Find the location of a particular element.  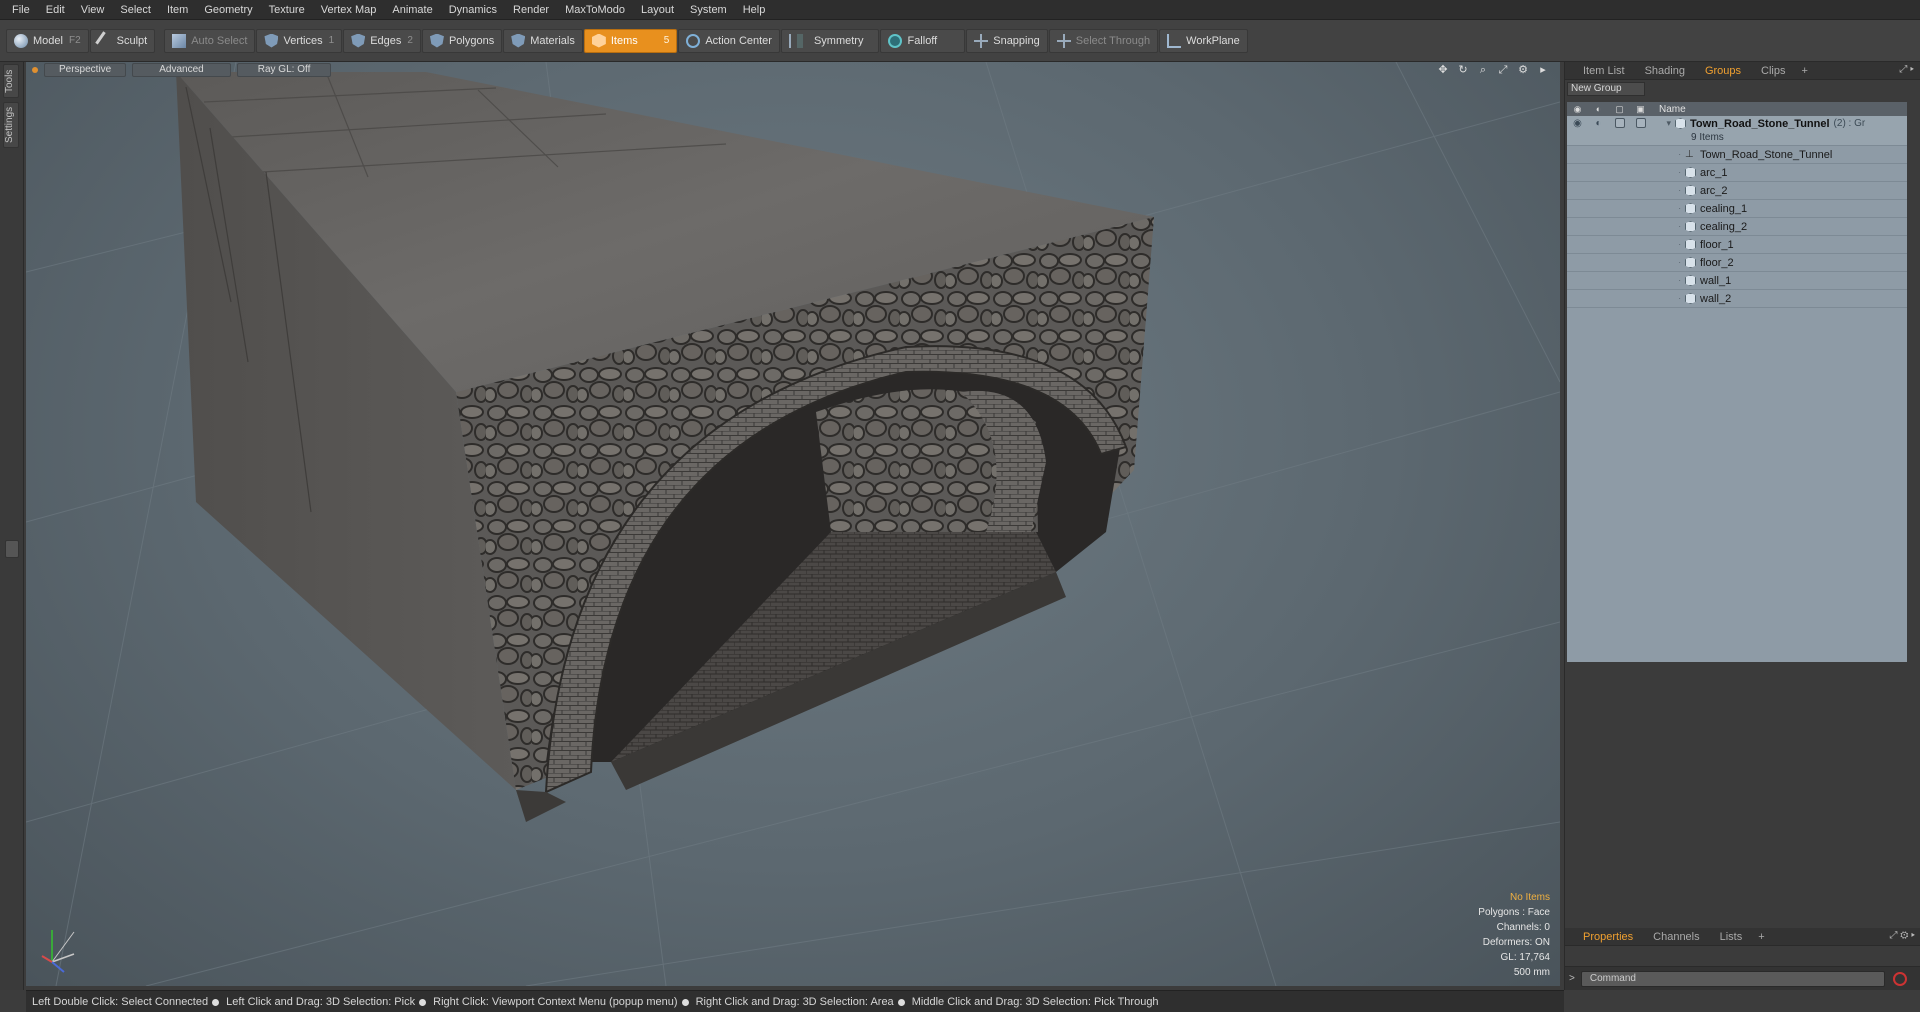

polygons-button: Polygons is located at coordinates (462, 40).